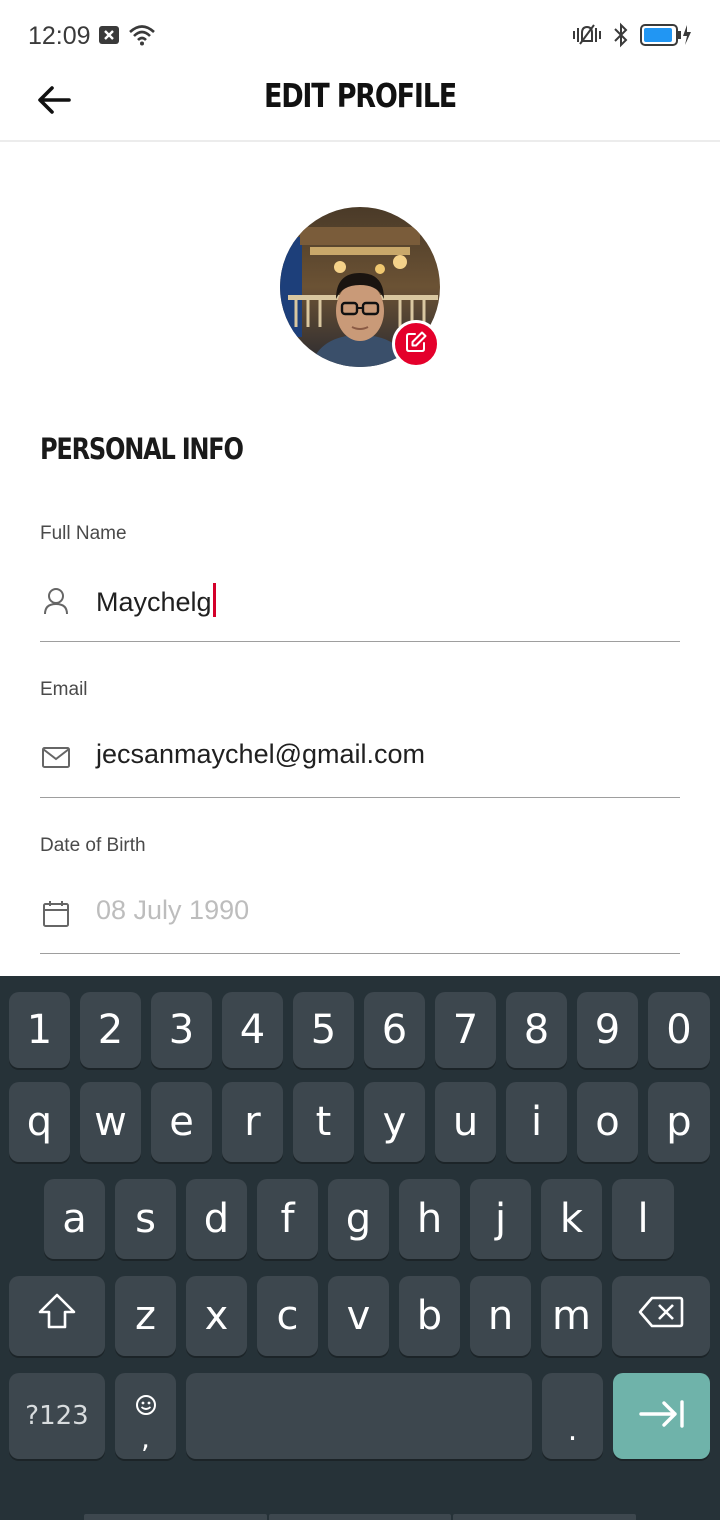 The width and height of the screenshot is (720, 1520). I want to click on backspace-icon, so click(661, 1316).